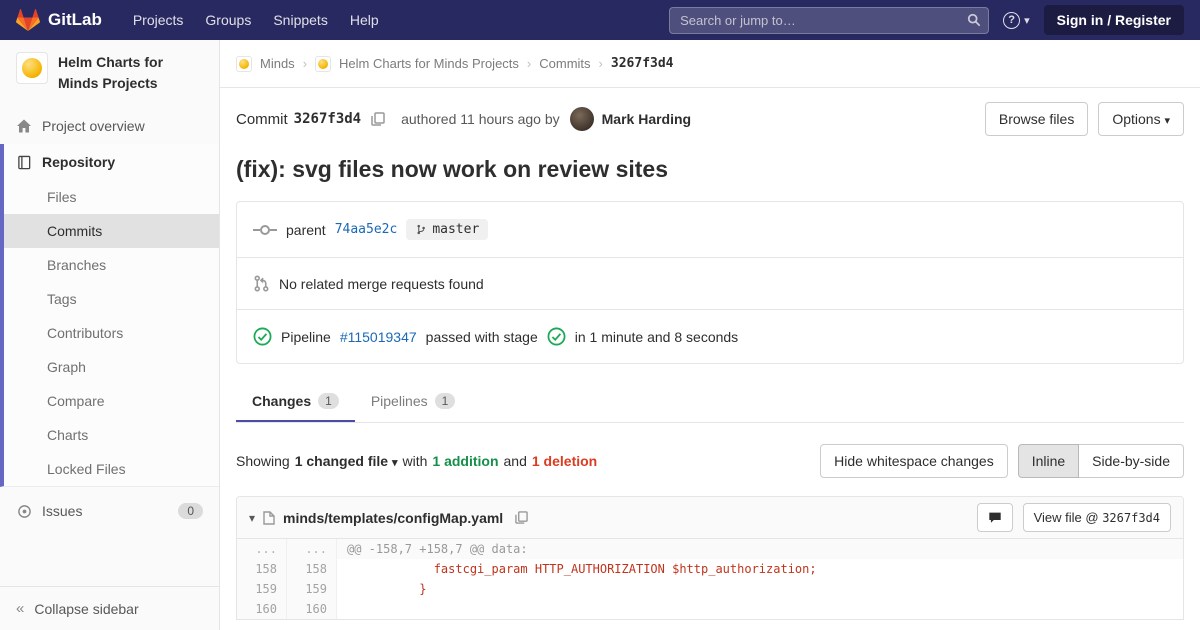  I want to click on no-merge-requests-text: No related merge requests found, so click(381, 283).